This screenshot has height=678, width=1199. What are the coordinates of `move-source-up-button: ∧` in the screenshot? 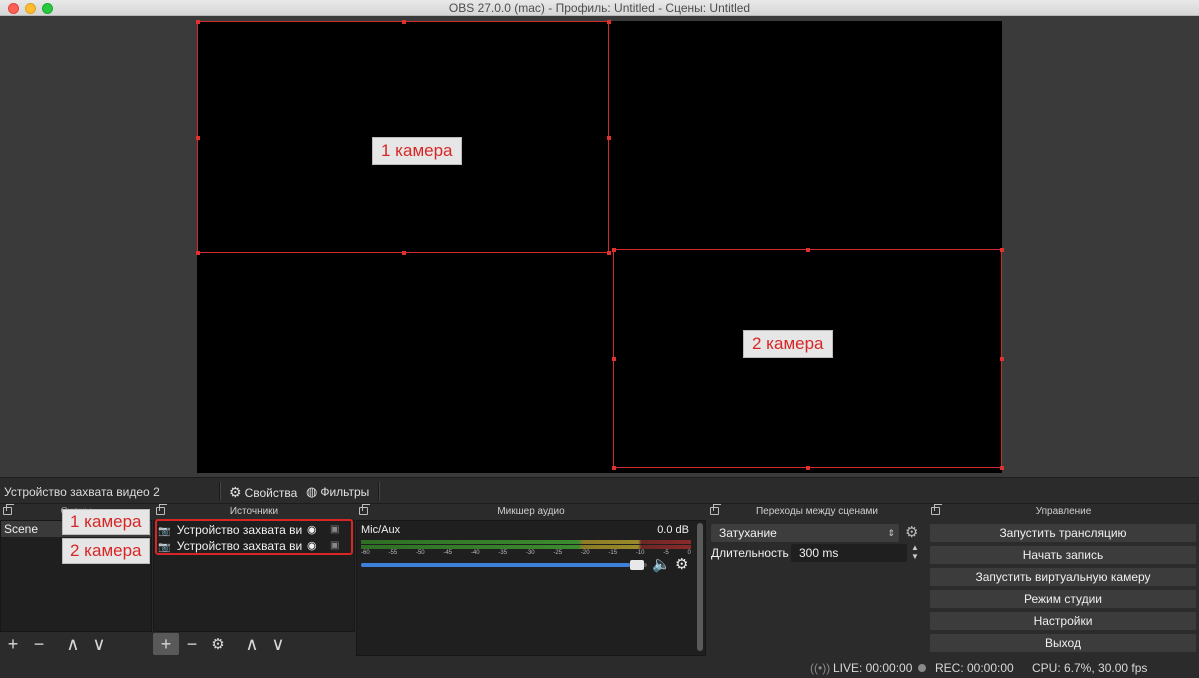 It's located at (252, 644).